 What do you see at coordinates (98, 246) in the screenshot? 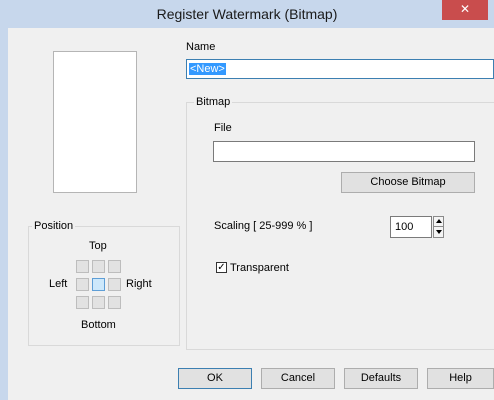
I see `position-top-label: Top` at bounding box center [98, 246].